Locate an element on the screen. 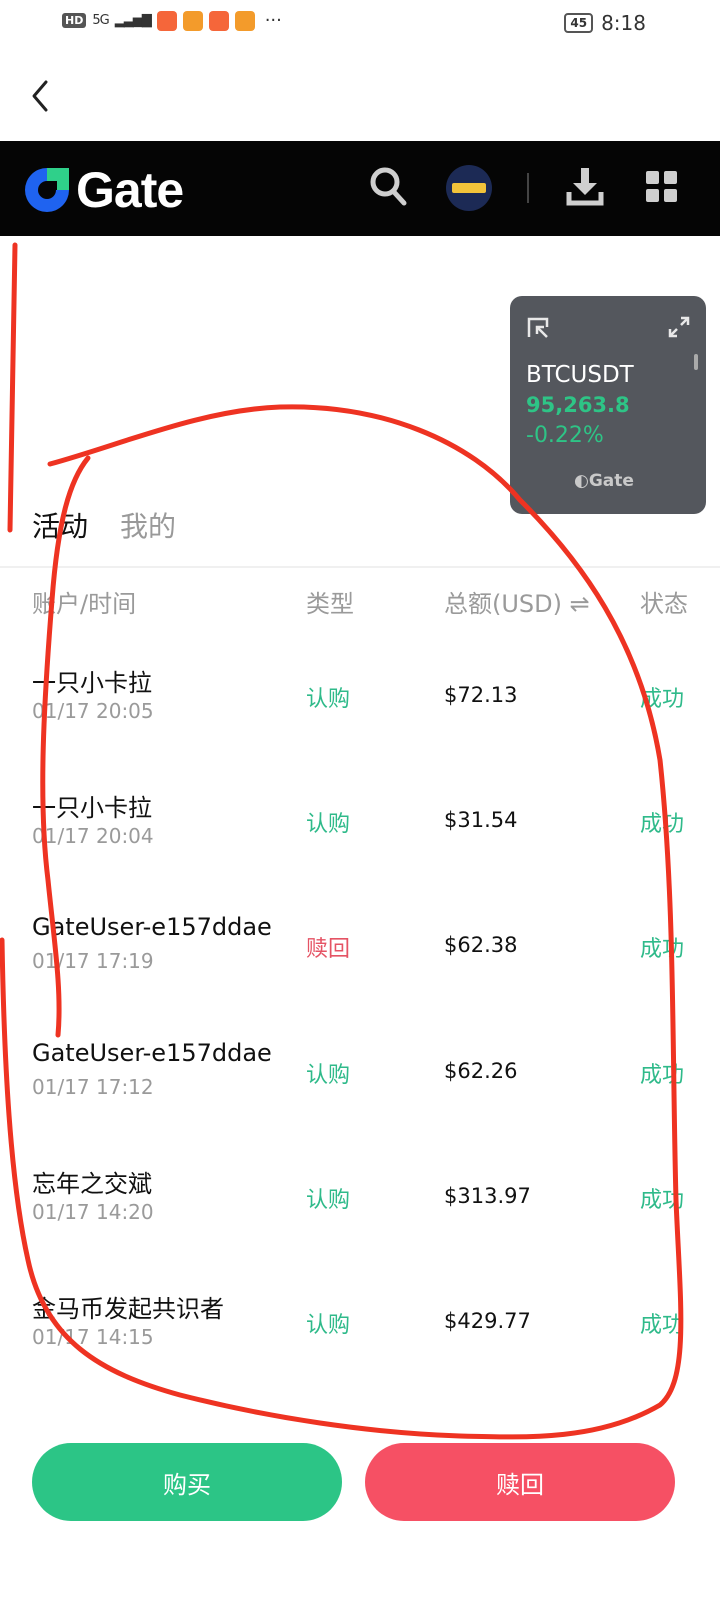 The height and width of the screenshot is (1600, 720). ticker-brand-text: Gate is located at coordinates (611, 481).